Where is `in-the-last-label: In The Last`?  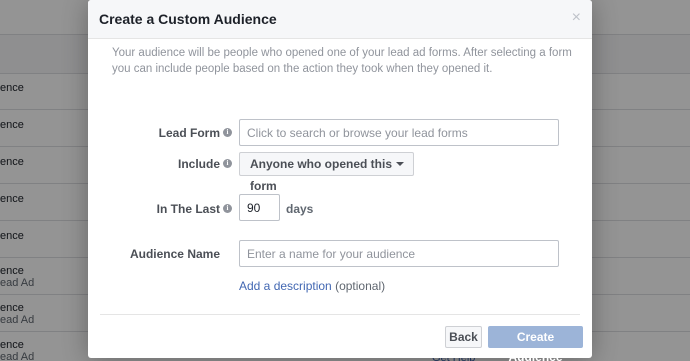
in-the-last-label: In The Last is located at coordinates (188, 209).